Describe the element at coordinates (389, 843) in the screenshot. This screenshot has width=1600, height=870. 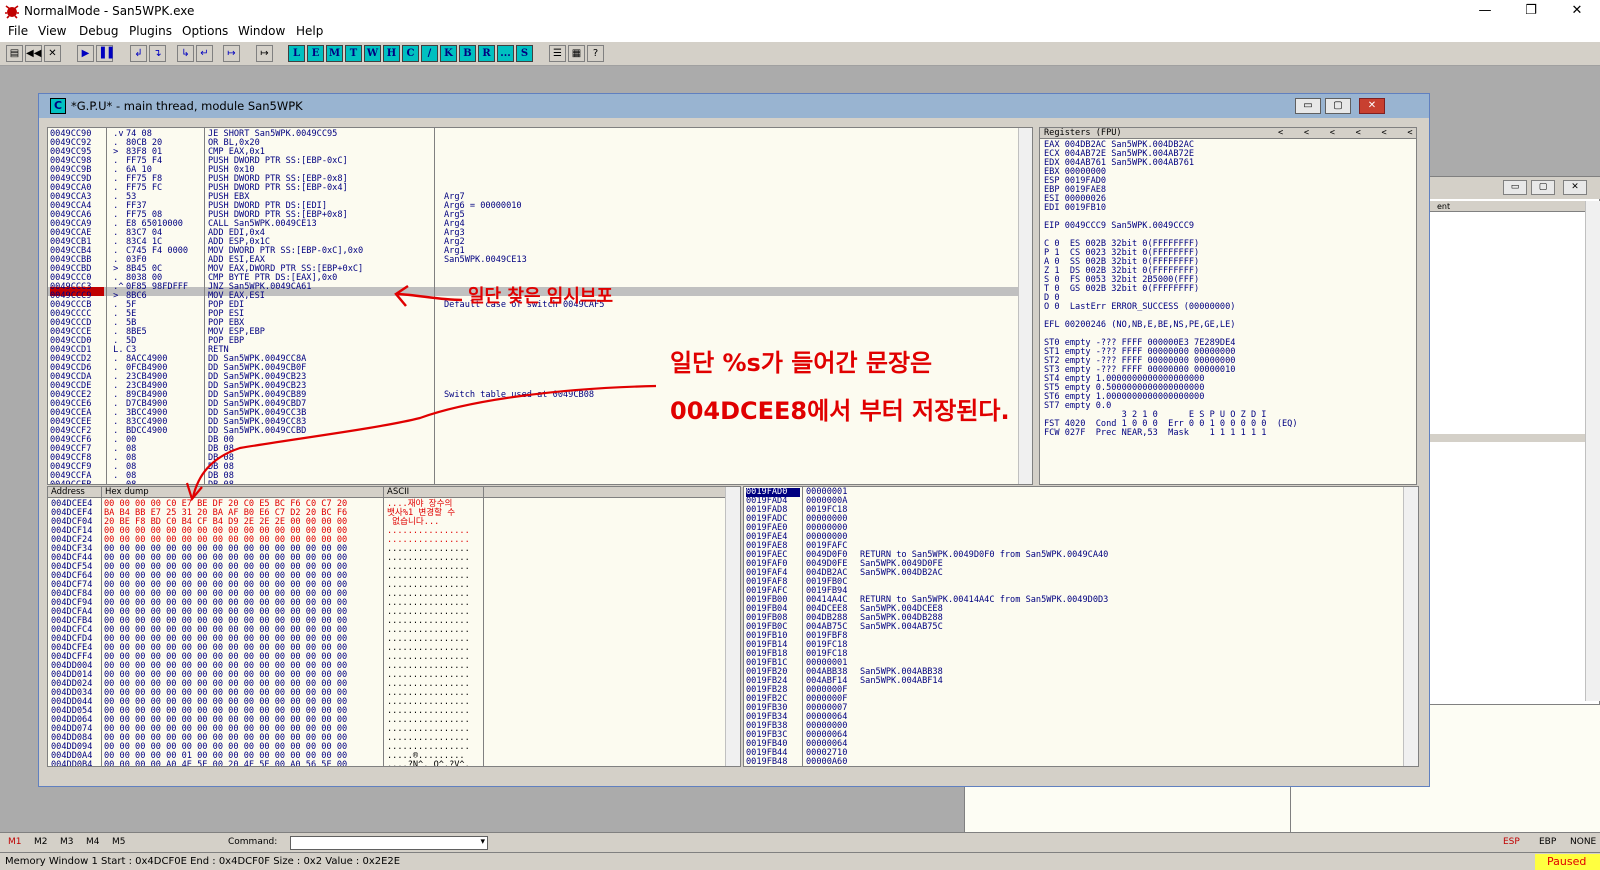
I see `command-input: ▾` at that location.